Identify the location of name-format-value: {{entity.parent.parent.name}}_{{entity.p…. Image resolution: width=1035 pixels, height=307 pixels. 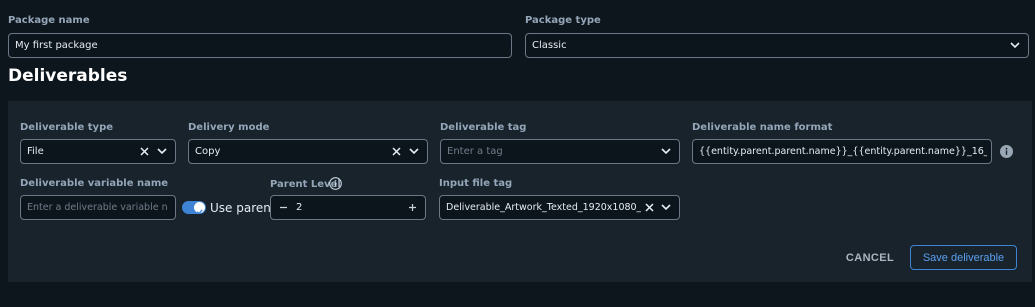
(843, 151).